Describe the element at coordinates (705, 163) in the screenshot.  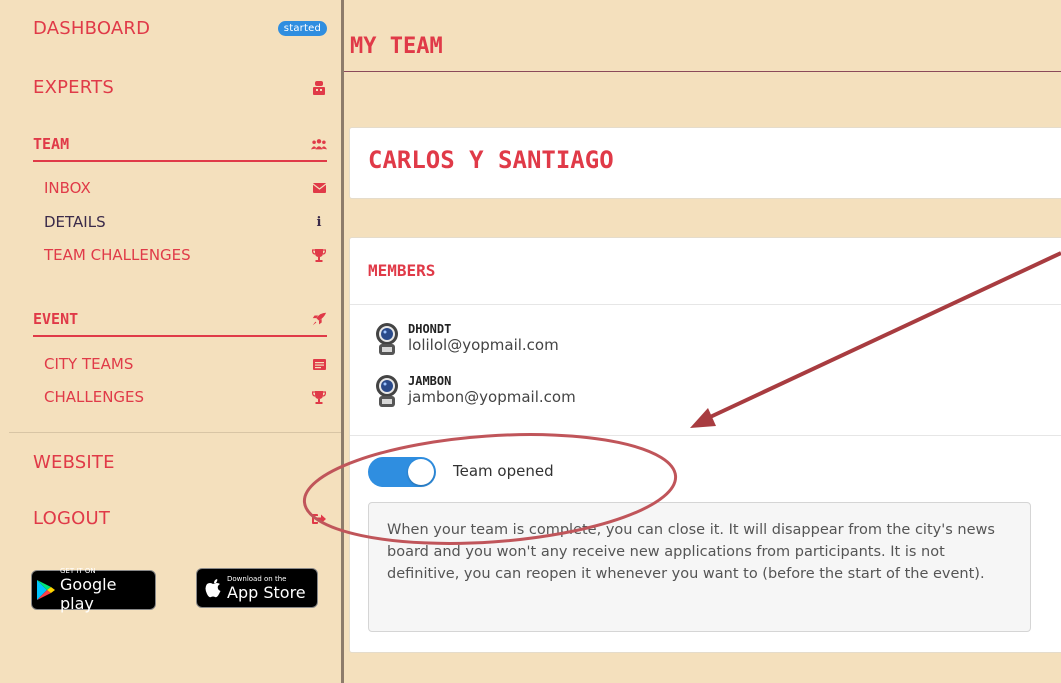
I see `team-name-card: CARLOS Y SANTIAGO` at that location.